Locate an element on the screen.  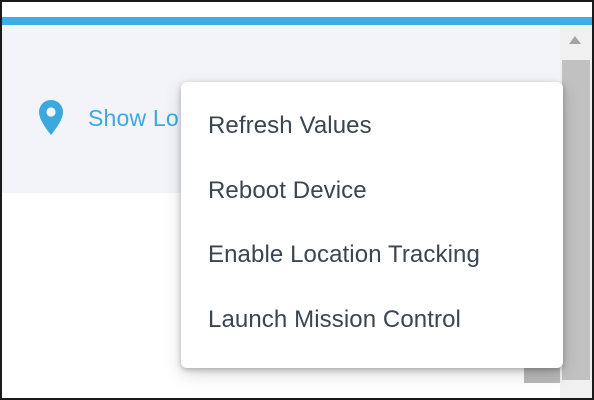
show-location-link: Show Lo is located at coordinates (108, 118).